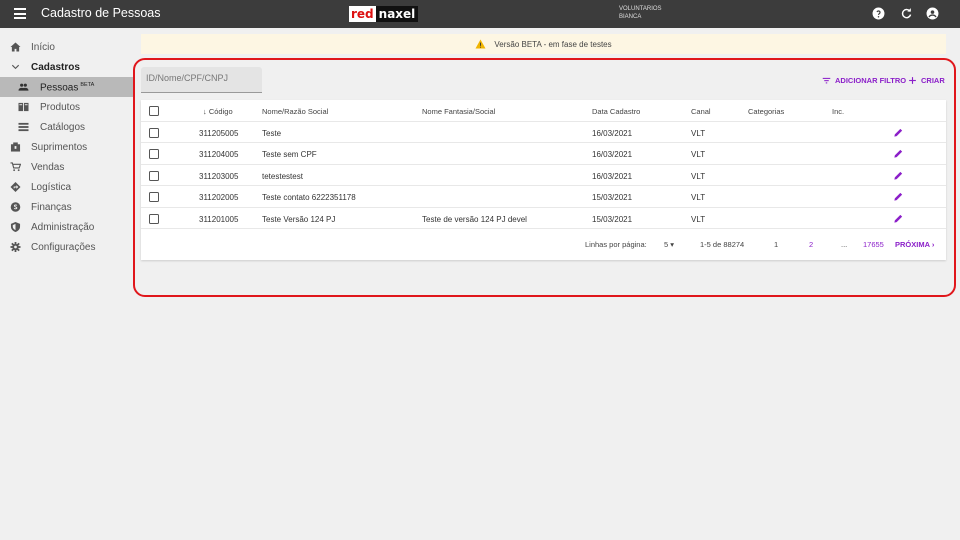 The width and height of the screenshot is (960, 540). I want to click on refresh-icon, so click(906, 13).